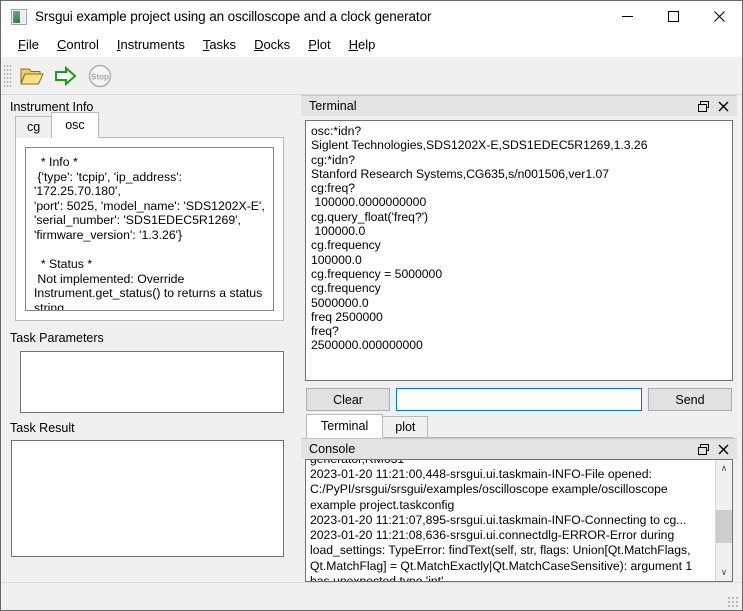 The width and height of the screenshot is (743, 611). What do you see at coordinates (332, 449) in the screenshot?
I see `console-dock-title: Console` at bounding box center [332, 449].